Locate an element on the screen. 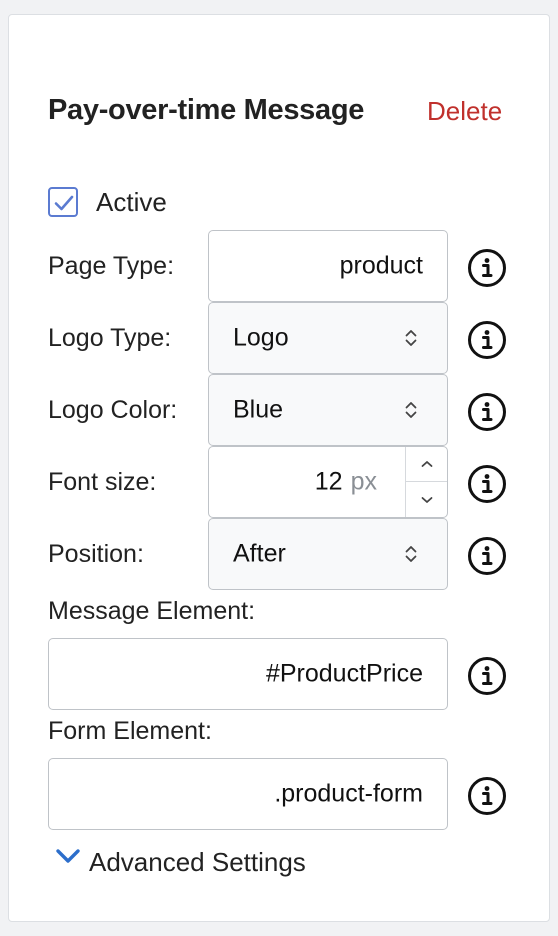 Image resolution: width=558 pixels, height=936 pixels. chevron-down-icon is located at coordinates (68, 856).